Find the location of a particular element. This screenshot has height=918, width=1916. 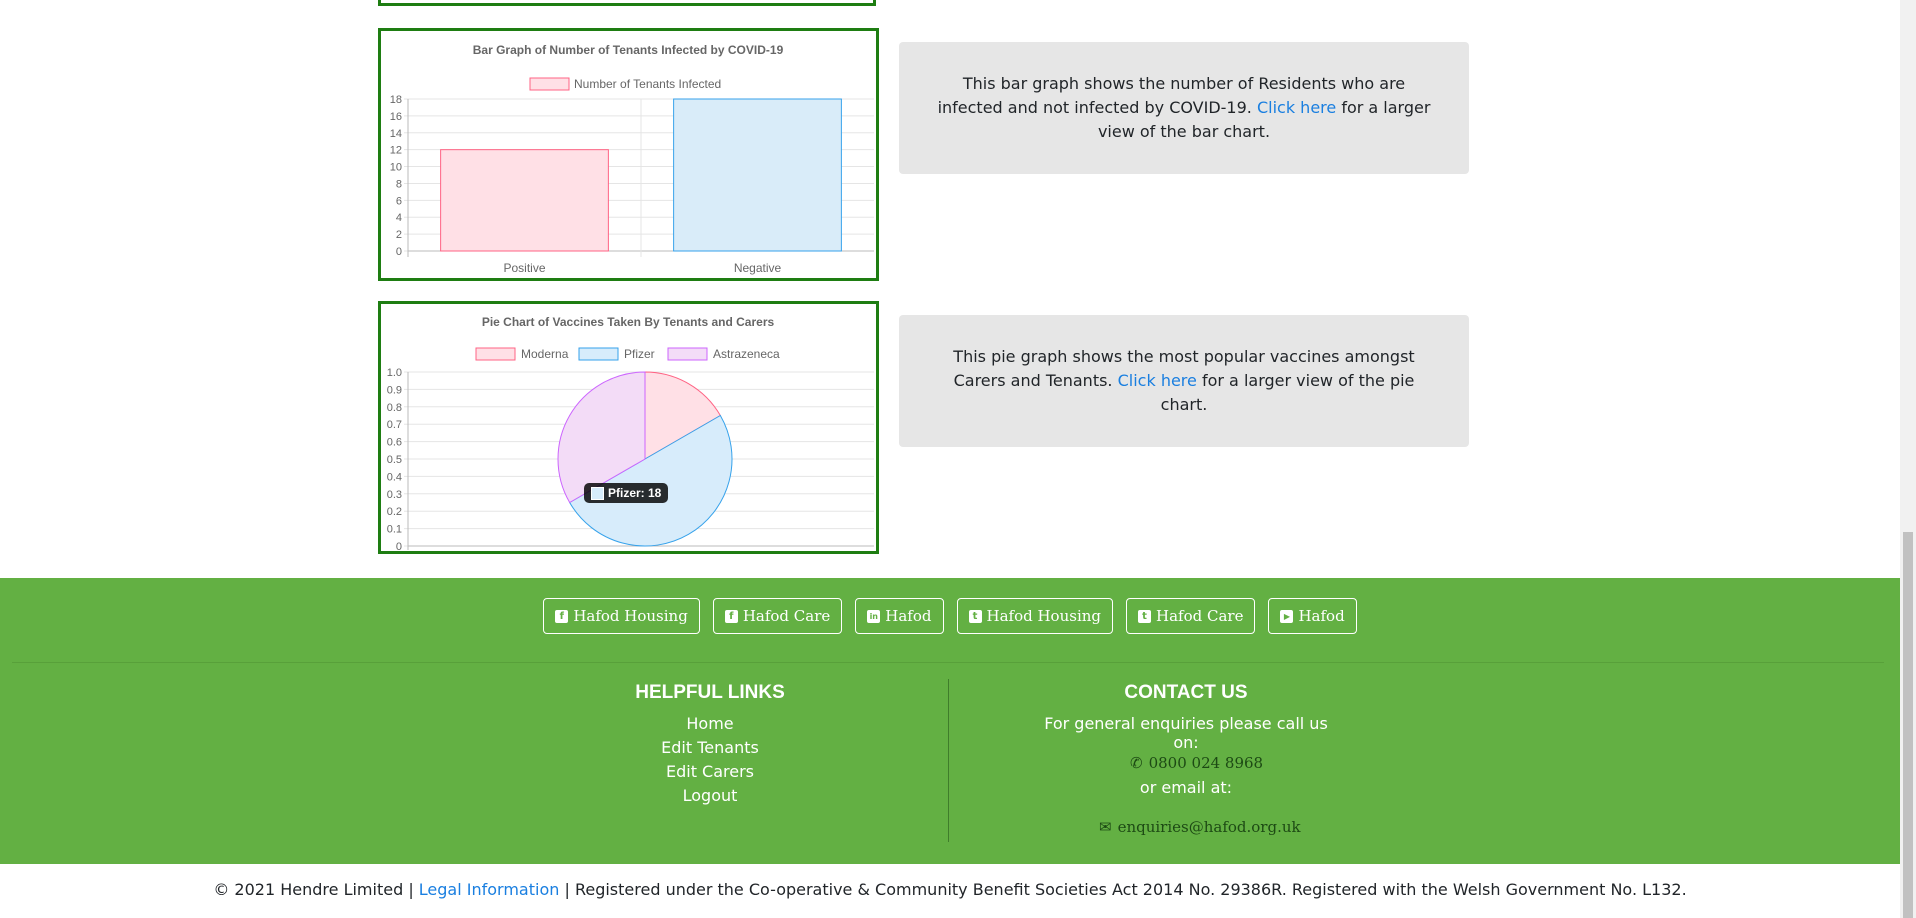

previous-chart-card is located at coordinates (627, 3).